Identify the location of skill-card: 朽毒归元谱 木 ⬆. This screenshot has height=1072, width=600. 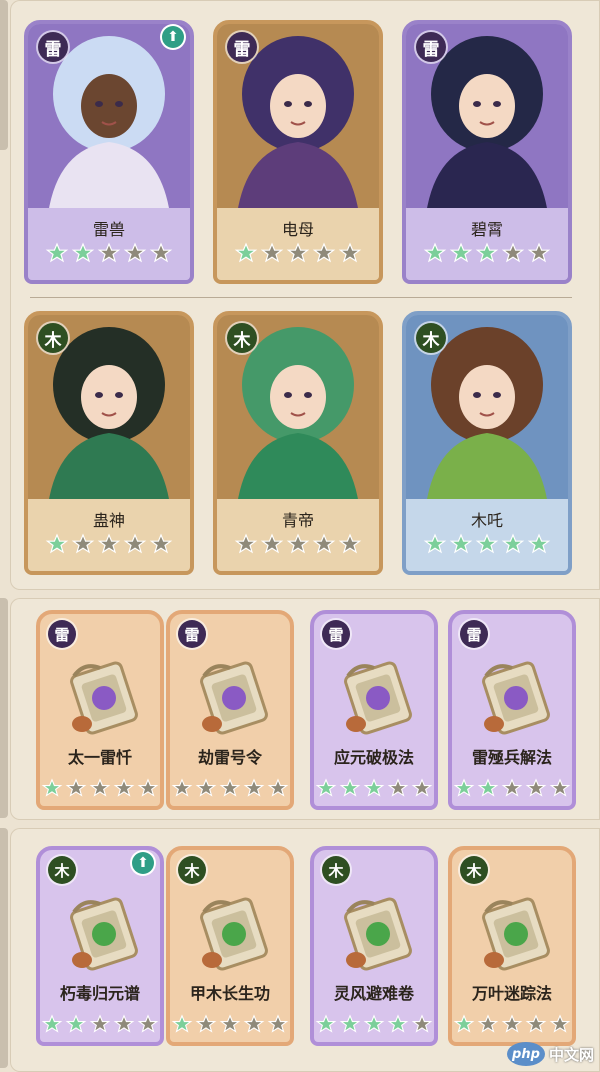
(100, 946).